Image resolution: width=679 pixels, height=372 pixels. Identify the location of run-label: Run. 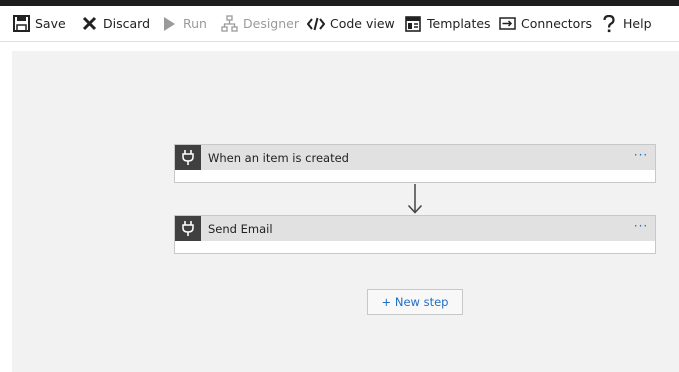
(195, 23).